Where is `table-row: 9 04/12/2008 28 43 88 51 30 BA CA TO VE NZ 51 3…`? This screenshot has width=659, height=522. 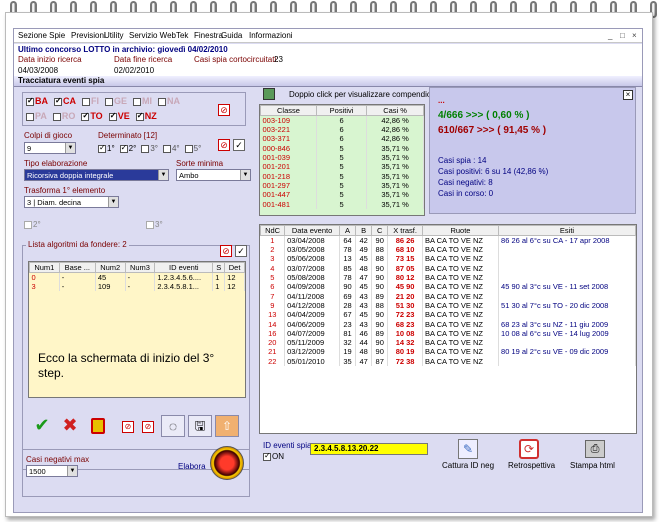 table-row: 9 04/12/2008 28 43 88 51 30 BA CA TO VE NZ 51 3… is located at coordinates (448, 305).